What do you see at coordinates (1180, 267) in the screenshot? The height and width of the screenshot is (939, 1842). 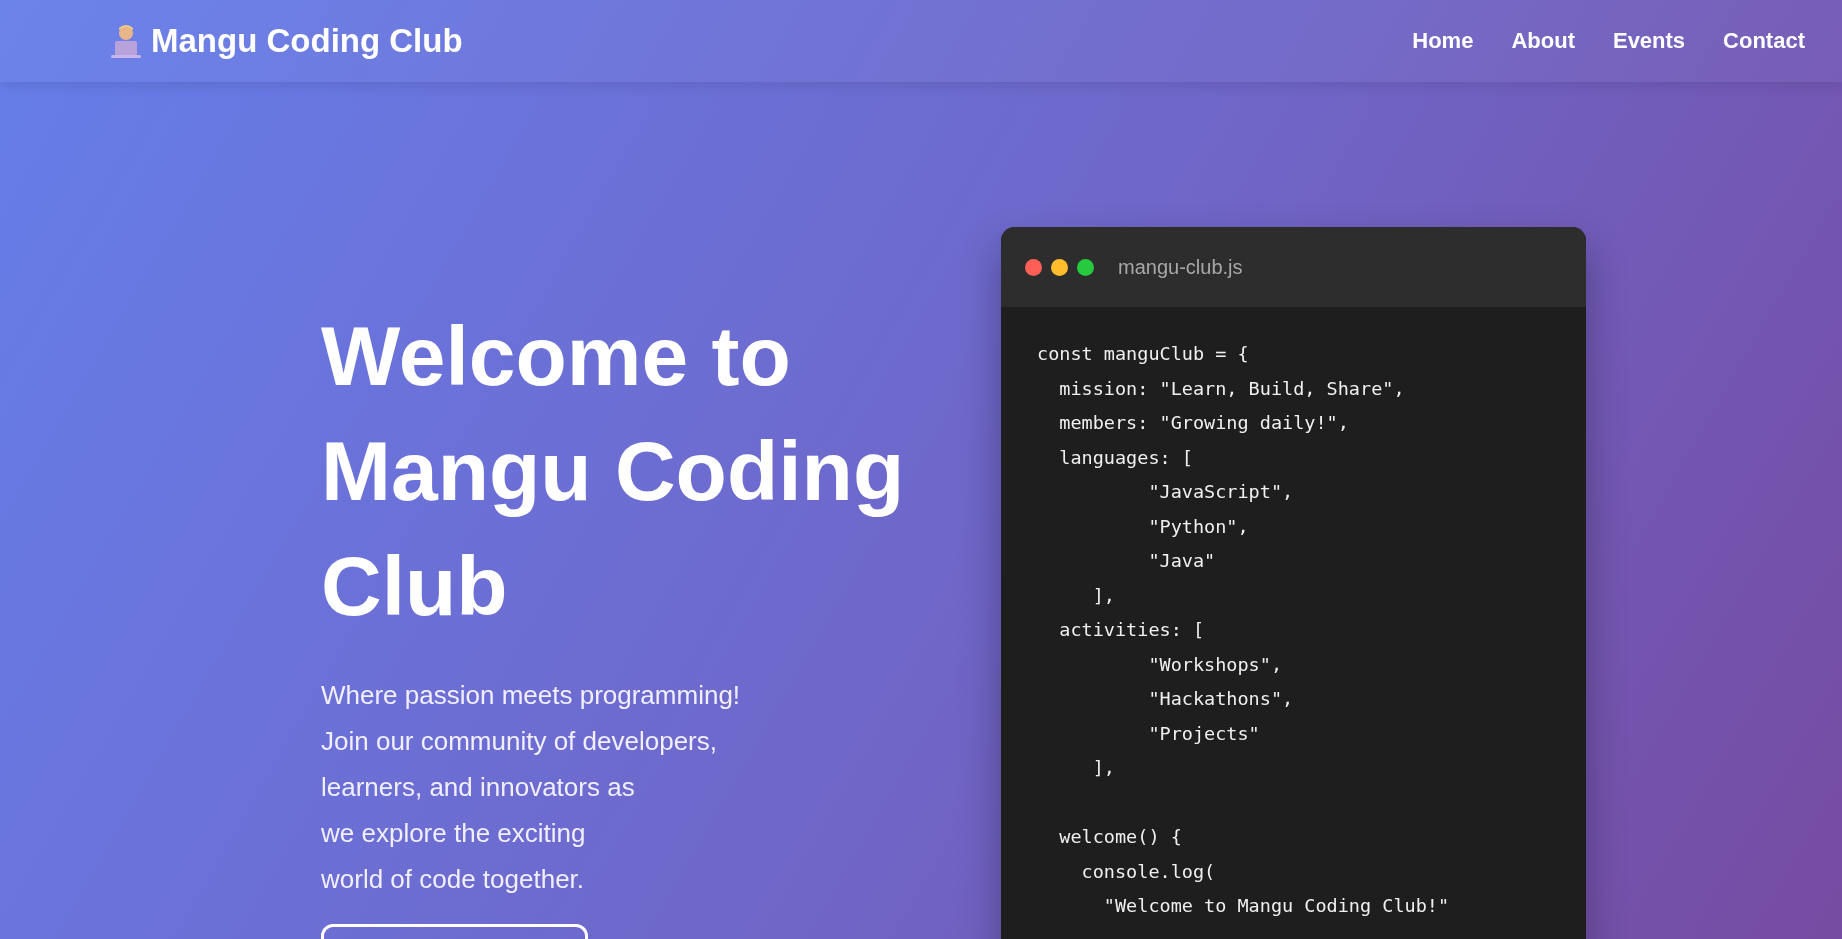 I see `file-name: mangu-club.js` at bounding box center [1180, 267].